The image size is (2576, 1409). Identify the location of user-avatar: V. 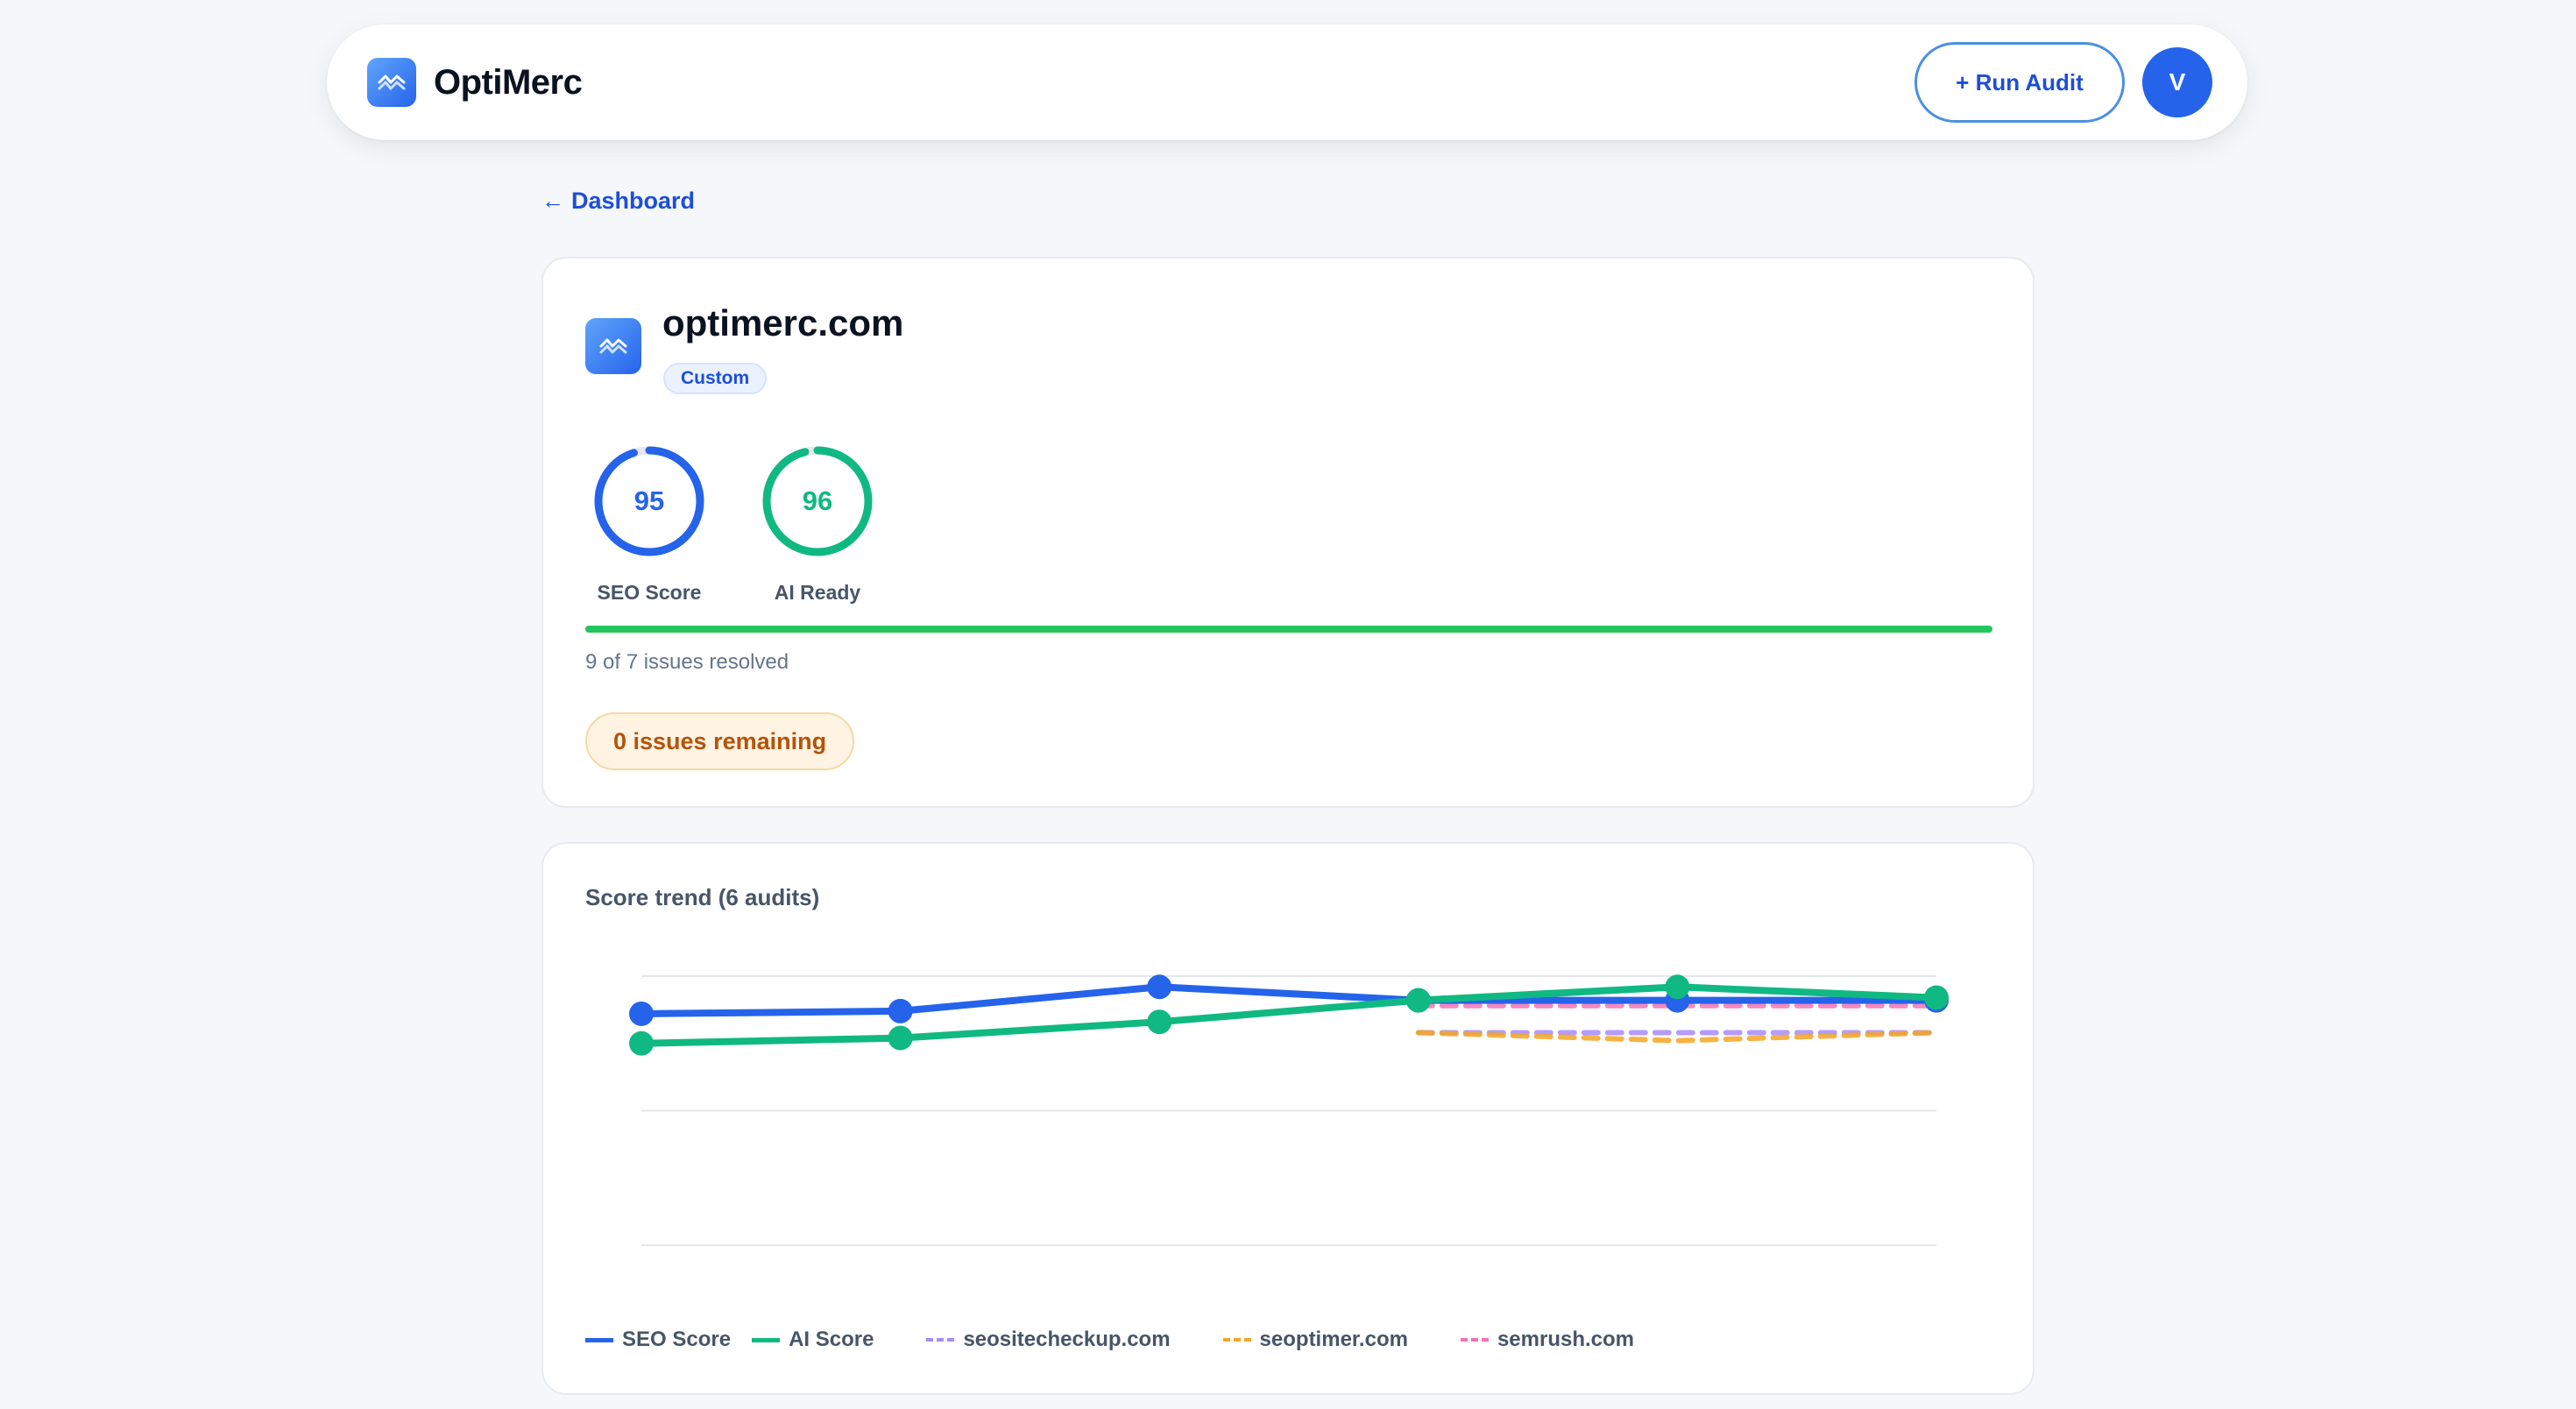
(2177, 82).